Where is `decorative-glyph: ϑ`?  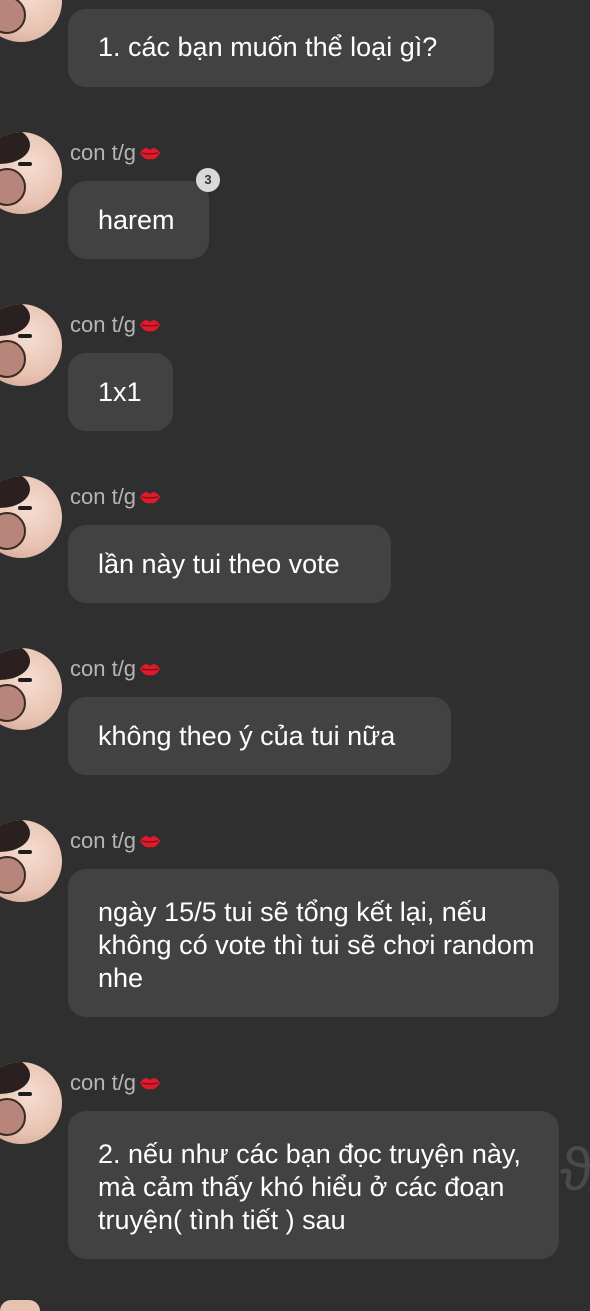 decorative-glyph: ϑ is located at coordinates (575, 1170).